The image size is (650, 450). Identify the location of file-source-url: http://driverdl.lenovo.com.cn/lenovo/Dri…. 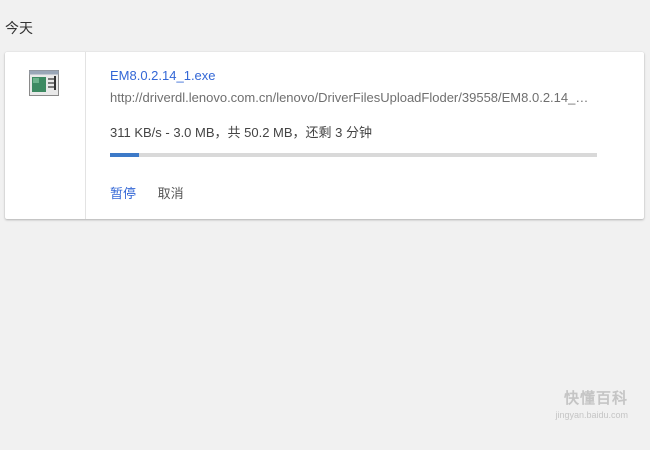
(349, 97).